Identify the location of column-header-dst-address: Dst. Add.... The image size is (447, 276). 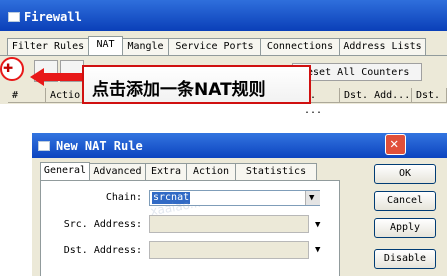
(376, 95).